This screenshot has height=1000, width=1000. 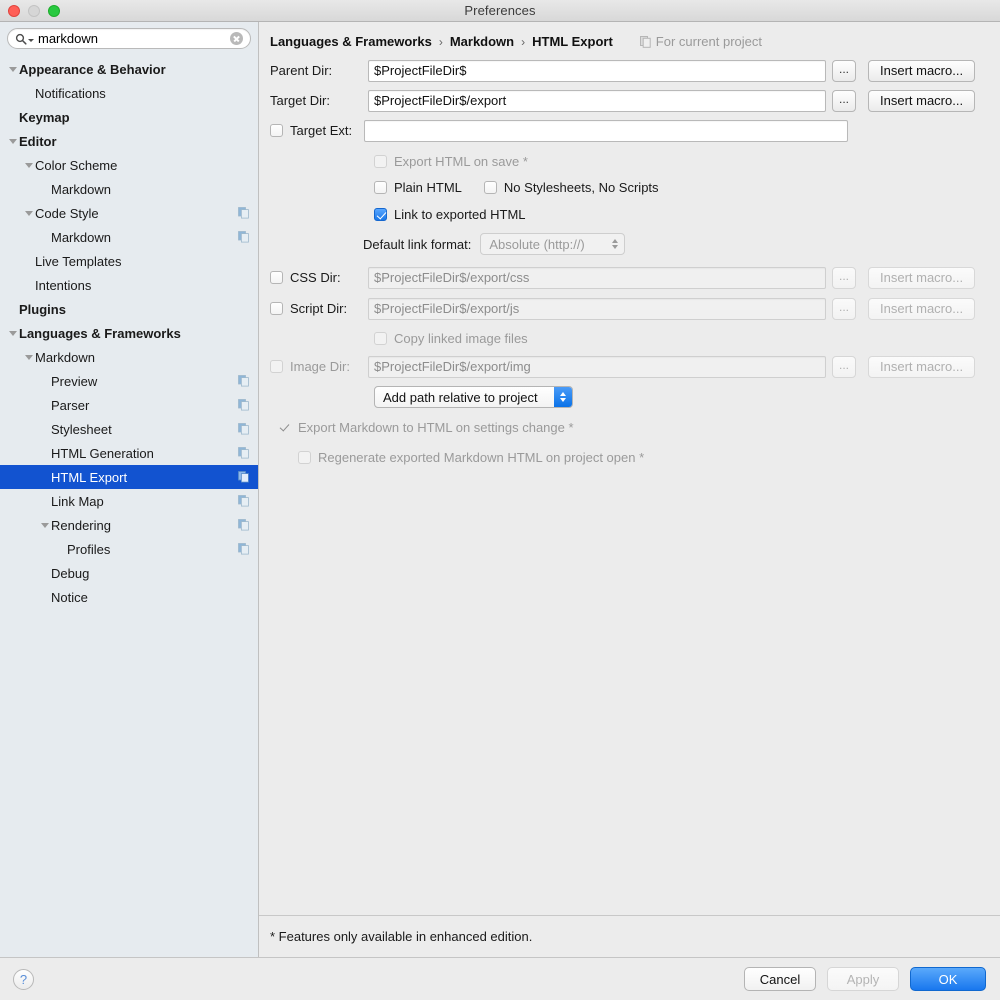 What do you see at coordinates (14, 11) in the screenshot?
I see `close-button` at bounding box center [14, 11].